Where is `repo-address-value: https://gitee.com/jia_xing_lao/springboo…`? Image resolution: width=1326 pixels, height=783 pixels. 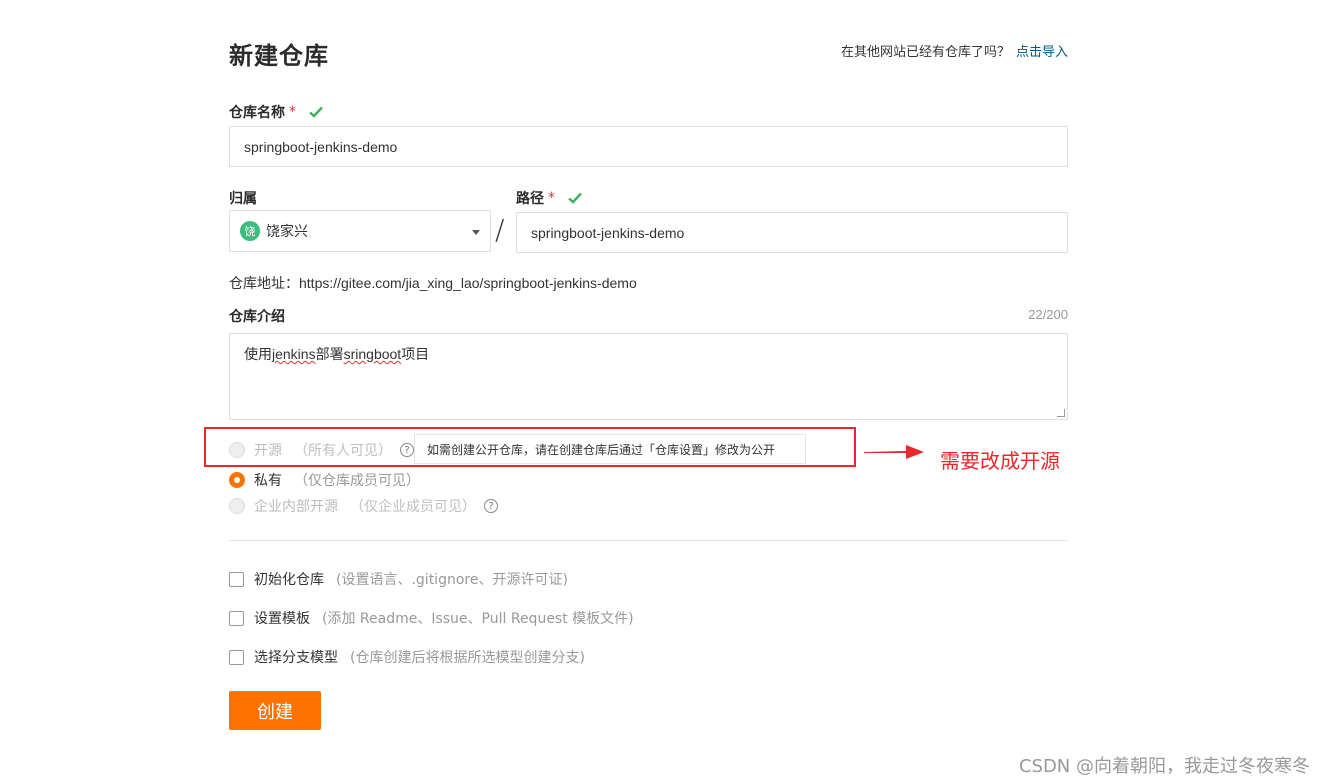
repo-address-value: https://gitee.com/jia_xing_lao/springboo… is located at coordinates (468, 283).